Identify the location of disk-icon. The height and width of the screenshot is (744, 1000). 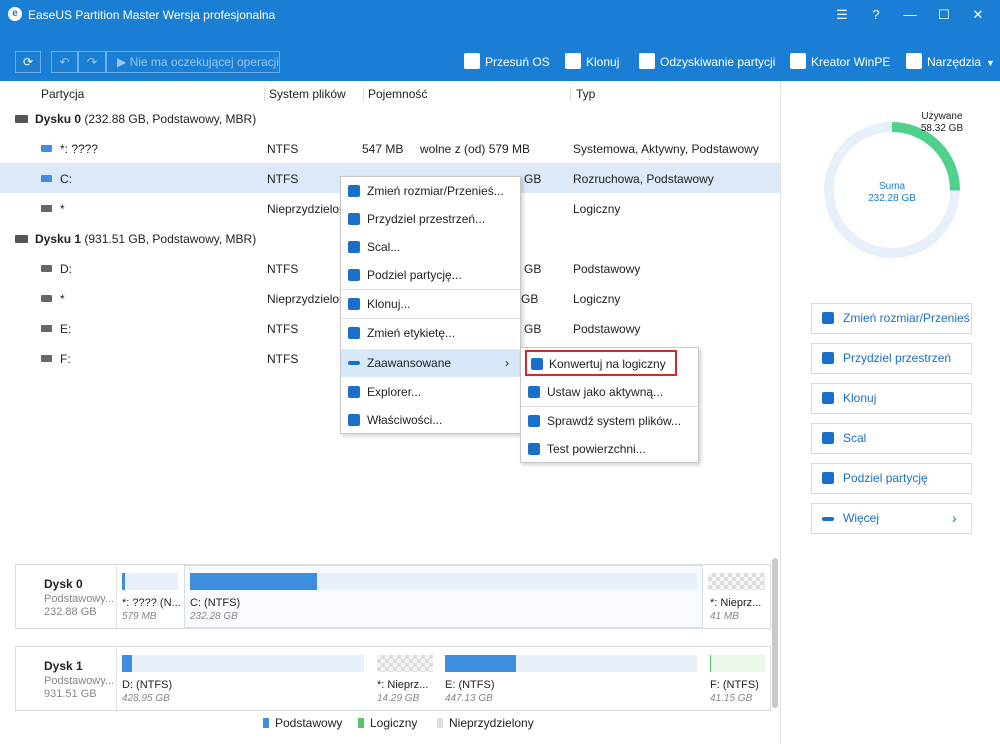
(21, 239).